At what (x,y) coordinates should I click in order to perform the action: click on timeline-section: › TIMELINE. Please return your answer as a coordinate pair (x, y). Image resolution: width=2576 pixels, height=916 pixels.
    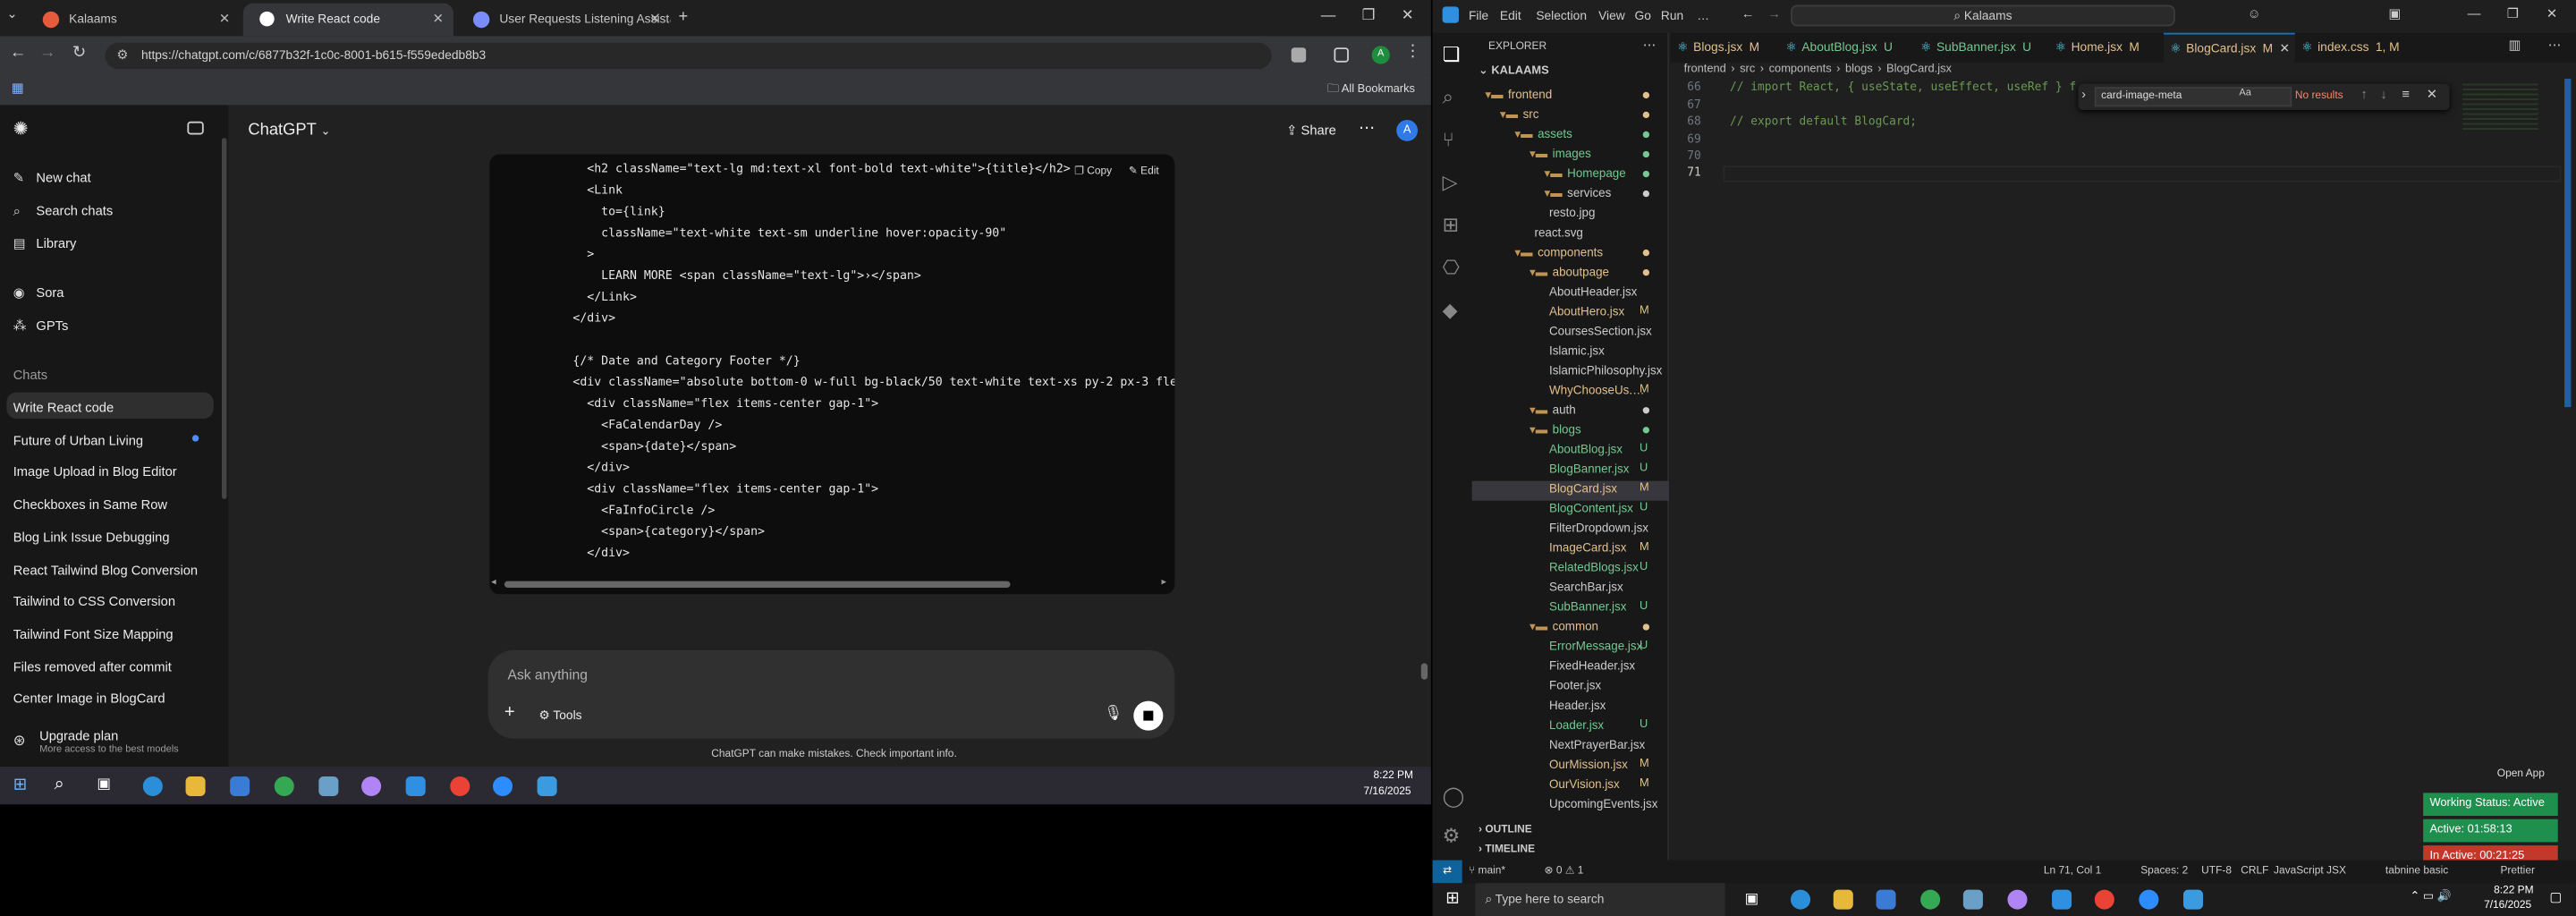
    Looking at the image, I should click on (1507, 849).